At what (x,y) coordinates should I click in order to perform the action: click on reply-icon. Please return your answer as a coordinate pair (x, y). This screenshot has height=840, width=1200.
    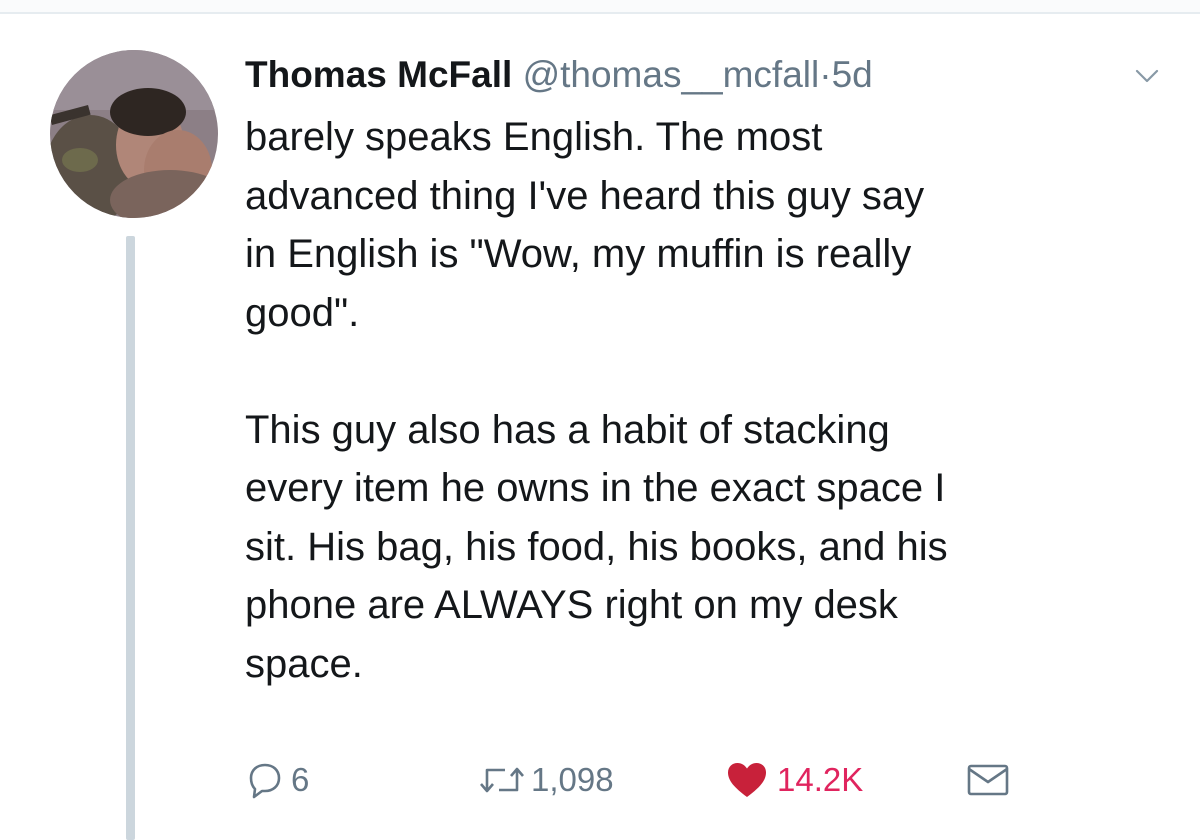
    Looking at the image, I should click on (265, 780).